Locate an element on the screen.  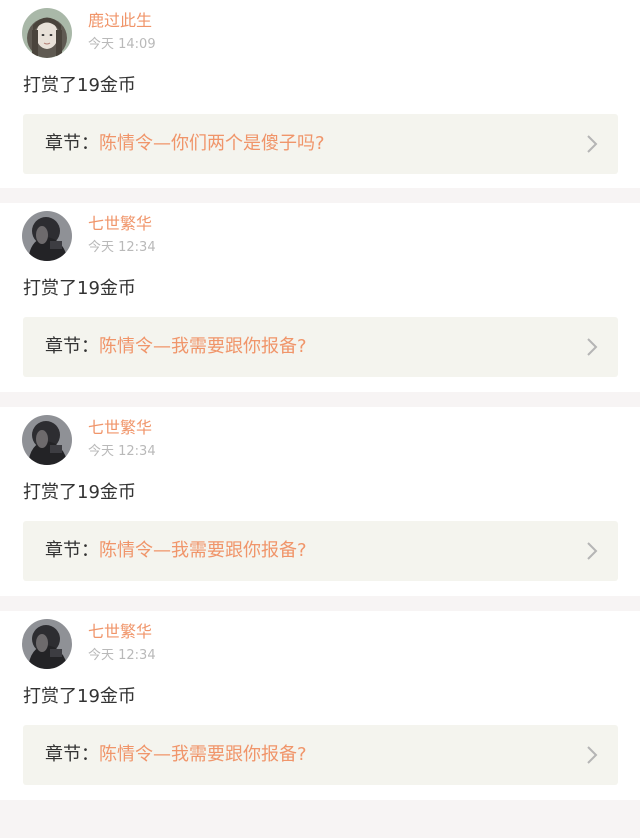
chapter-link: 章节：陈情令—你们两个是傻子吗? is located at coordinates (320, 144).